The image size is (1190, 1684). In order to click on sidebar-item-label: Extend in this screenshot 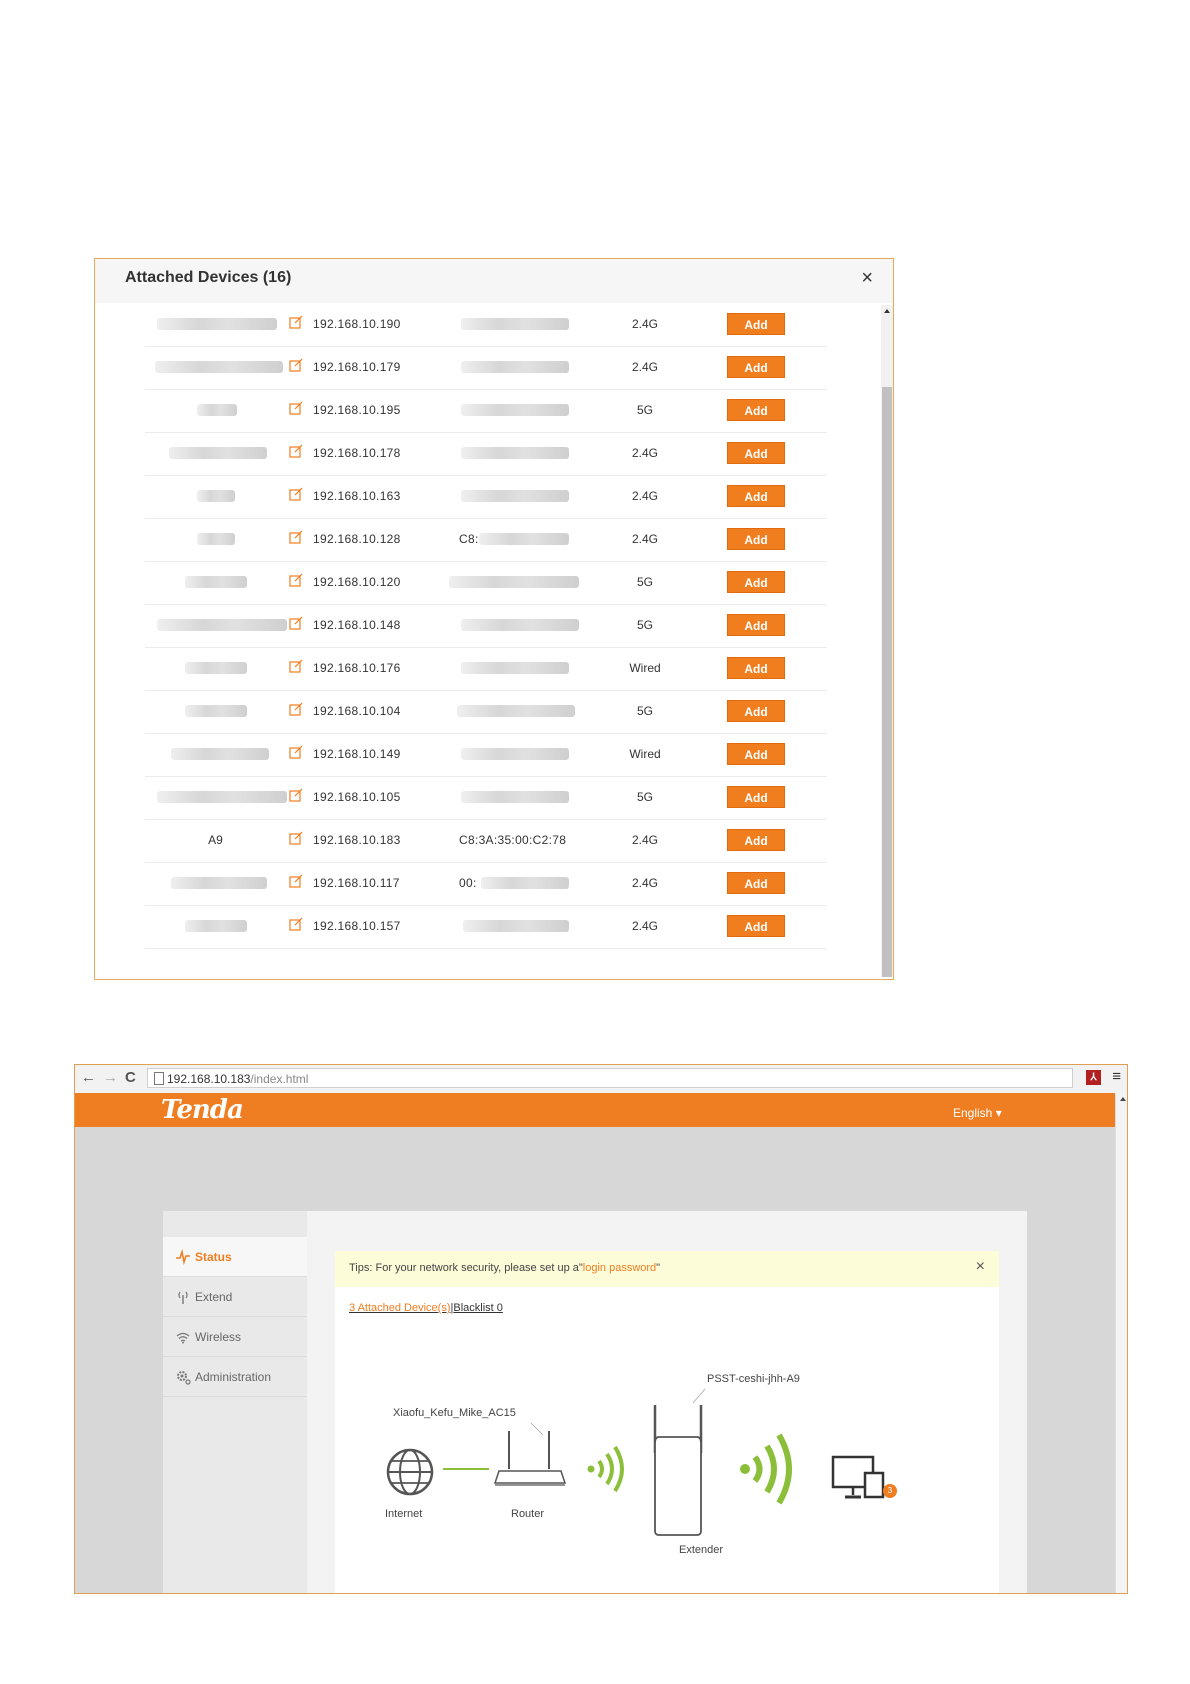, I will do `click(214, 1297)`.